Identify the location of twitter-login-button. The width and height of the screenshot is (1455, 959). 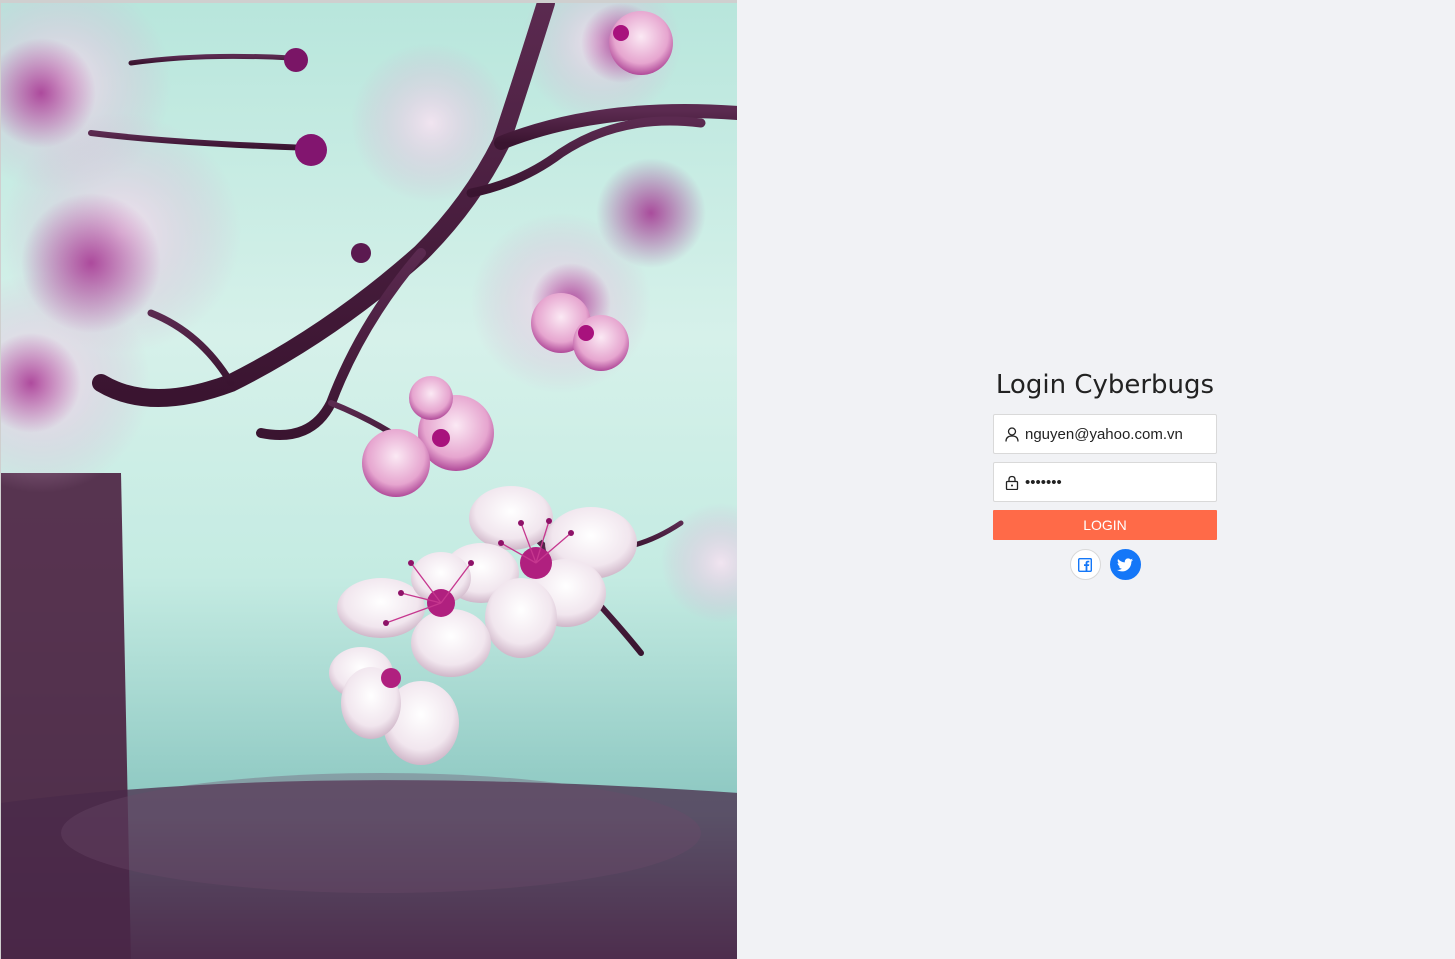
(1125, 564).